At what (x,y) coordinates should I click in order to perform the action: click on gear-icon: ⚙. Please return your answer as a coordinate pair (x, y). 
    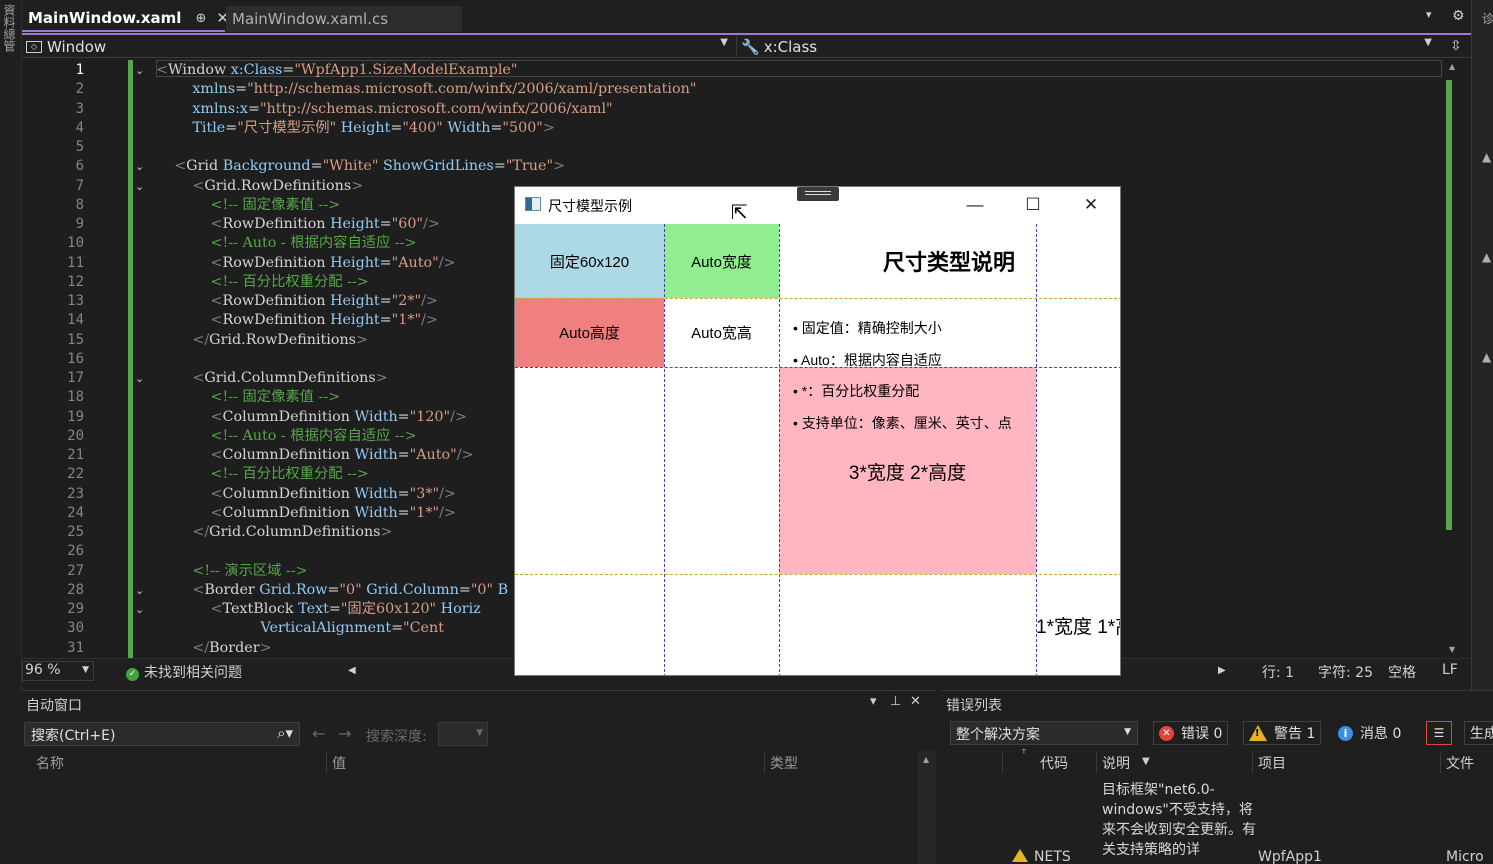
    Looking at the image, I should click on (1458, 16).